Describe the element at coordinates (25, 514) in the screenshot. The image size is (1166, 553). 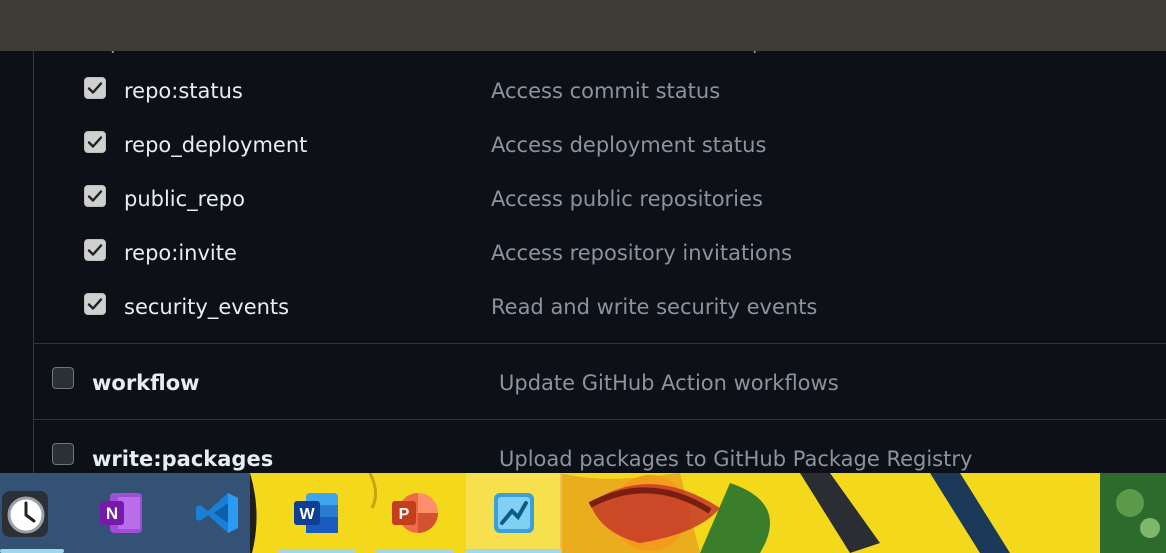
I see `clock-icon` at that location.